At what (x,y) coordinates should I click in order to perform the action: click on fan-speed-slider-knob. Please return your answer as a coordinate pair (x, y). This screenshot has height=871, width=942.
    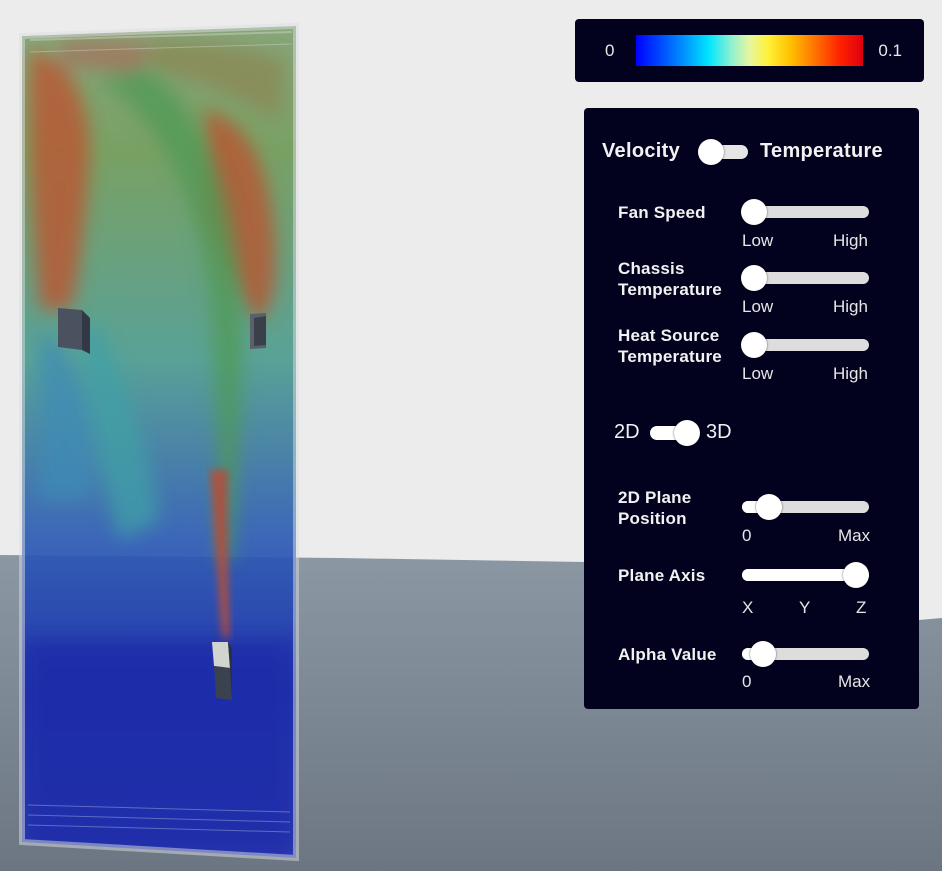
    Looking at the image, I should click on (754, 212).